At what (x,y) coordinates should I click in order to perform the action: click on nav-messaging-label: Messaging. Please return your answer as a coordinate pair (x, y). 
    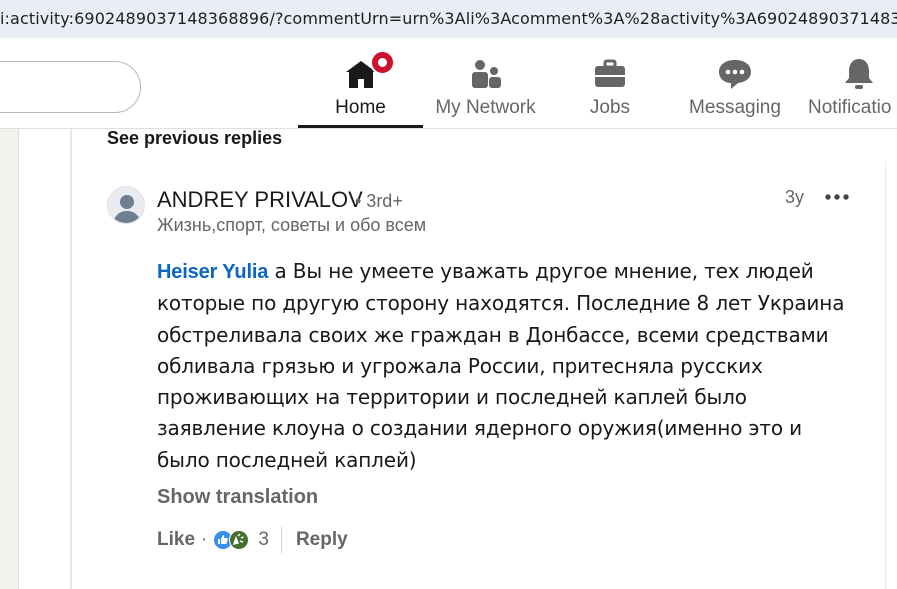
    Looking at the image, I should click on (735, 107).